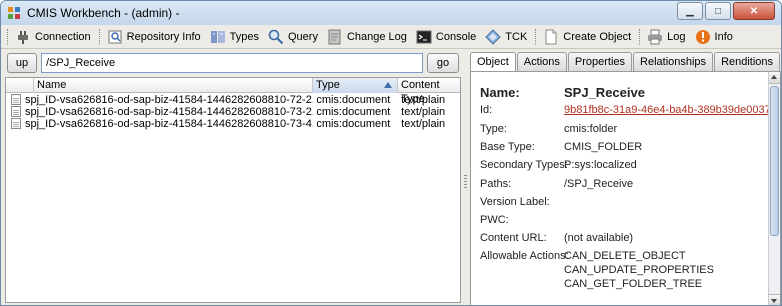  What do you see at coordinates (655, 36) in the screenshot?
I see `log-icon` at bounding box center [655, 36].